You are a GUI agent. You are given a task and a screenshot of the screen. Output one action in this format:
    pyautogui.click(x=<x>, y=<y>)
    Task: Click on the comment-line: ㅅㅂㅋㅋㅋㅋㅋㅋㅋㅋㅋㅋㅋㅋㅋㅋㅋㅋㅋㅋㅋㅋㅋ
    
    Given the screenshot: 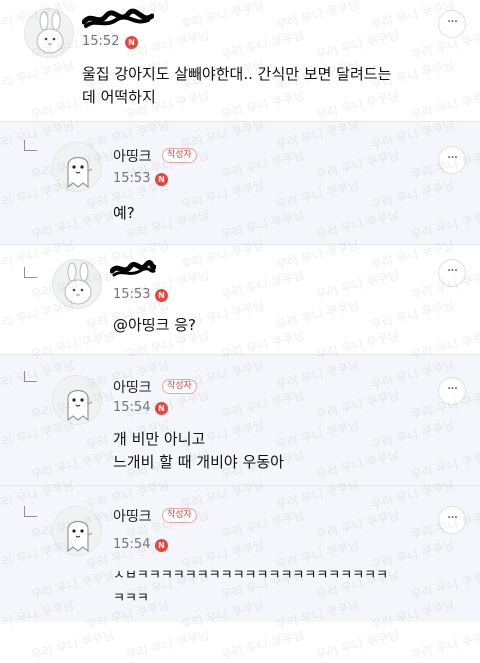 What is the action you would take?
    pyautogui.click(x=251, y=575)
    